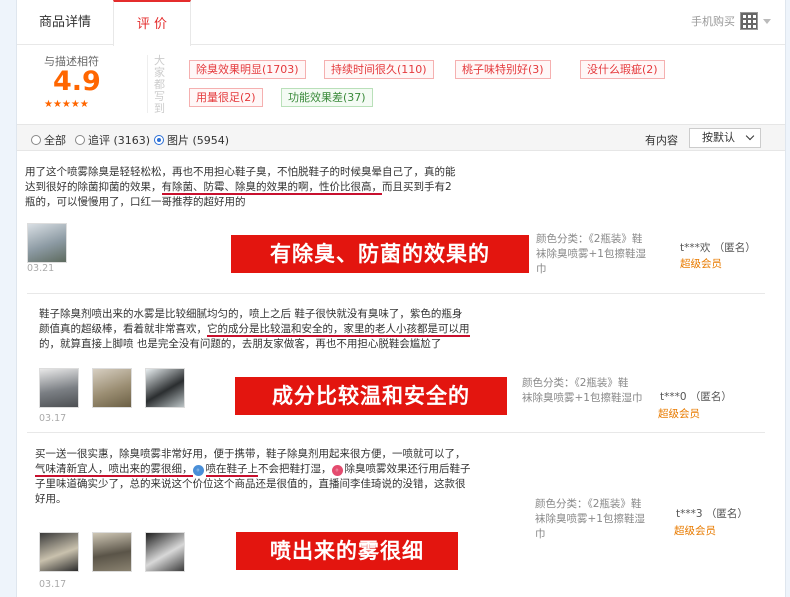  I want to click on review-line: 不会把鞋打湿，, so click(295, 469).